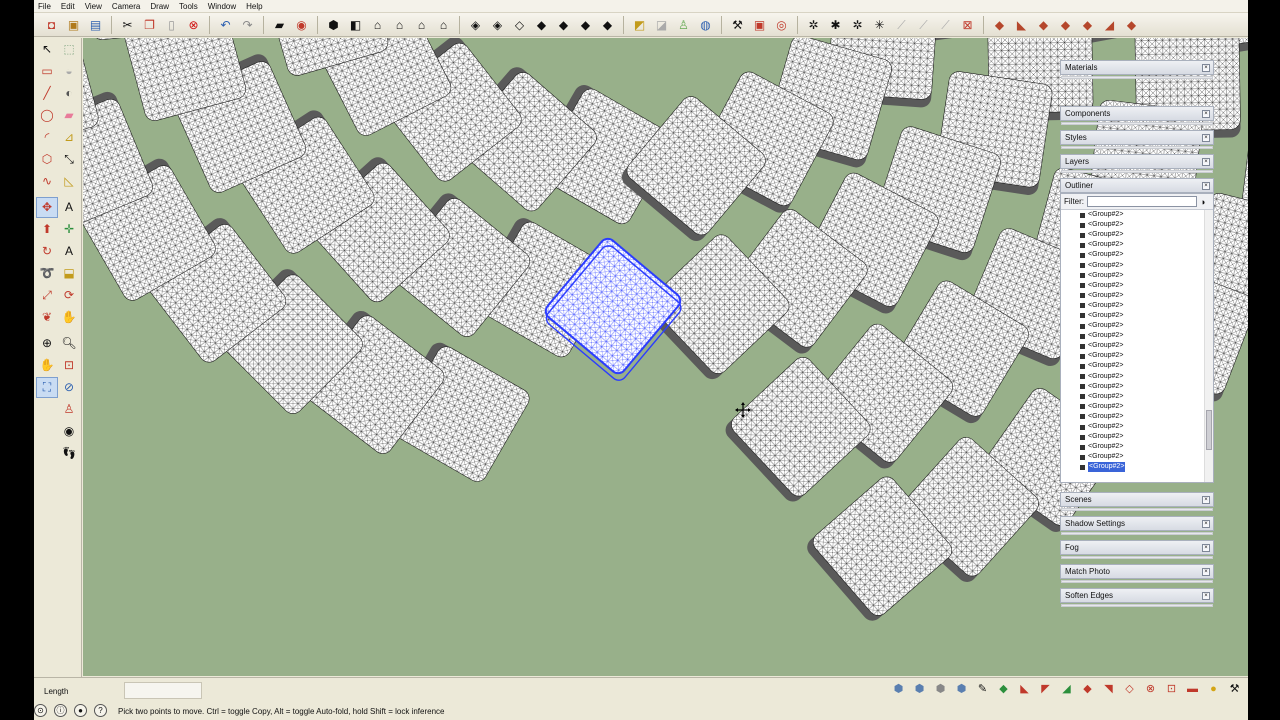 This screenshot has width=1280, height=720. Describe the element at coordinates (1065, 24) in the screenshot. I see `sandbox-stamp-icon: ◆` at that location.